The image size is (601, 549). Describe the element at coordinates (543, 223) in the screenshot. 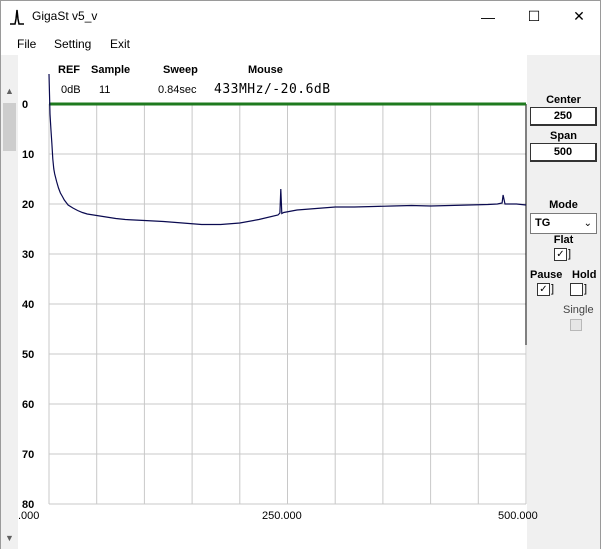

I see `mode-value: TG` at that location.